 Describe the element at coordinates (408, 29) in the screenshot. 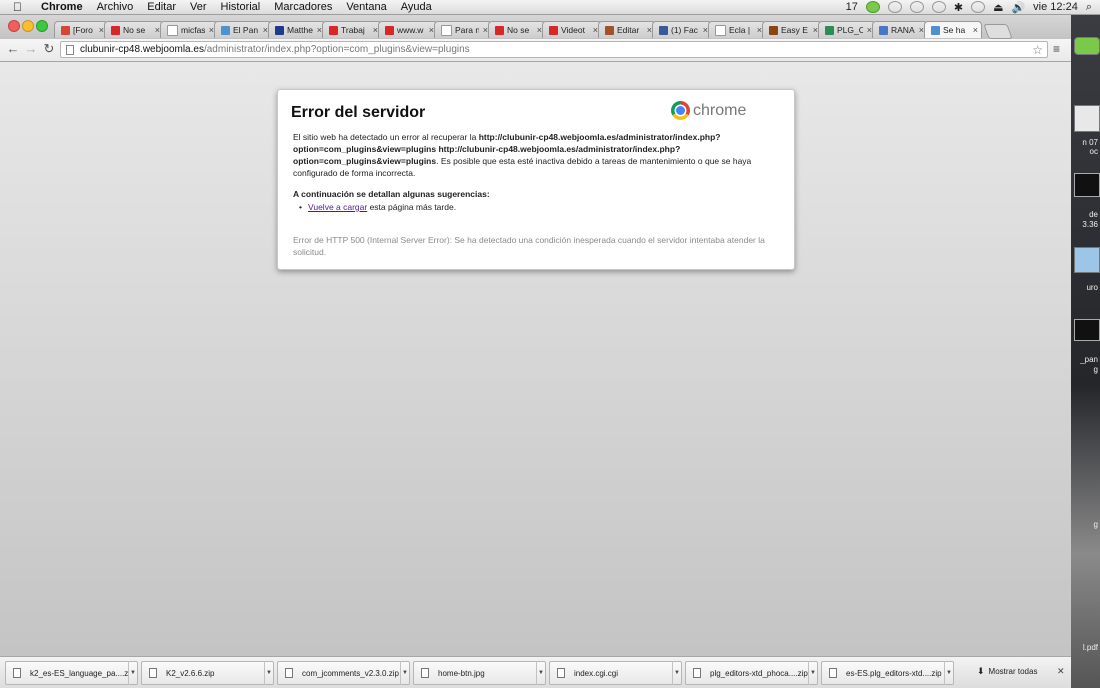

I see `tab: www.w ×` at that location.